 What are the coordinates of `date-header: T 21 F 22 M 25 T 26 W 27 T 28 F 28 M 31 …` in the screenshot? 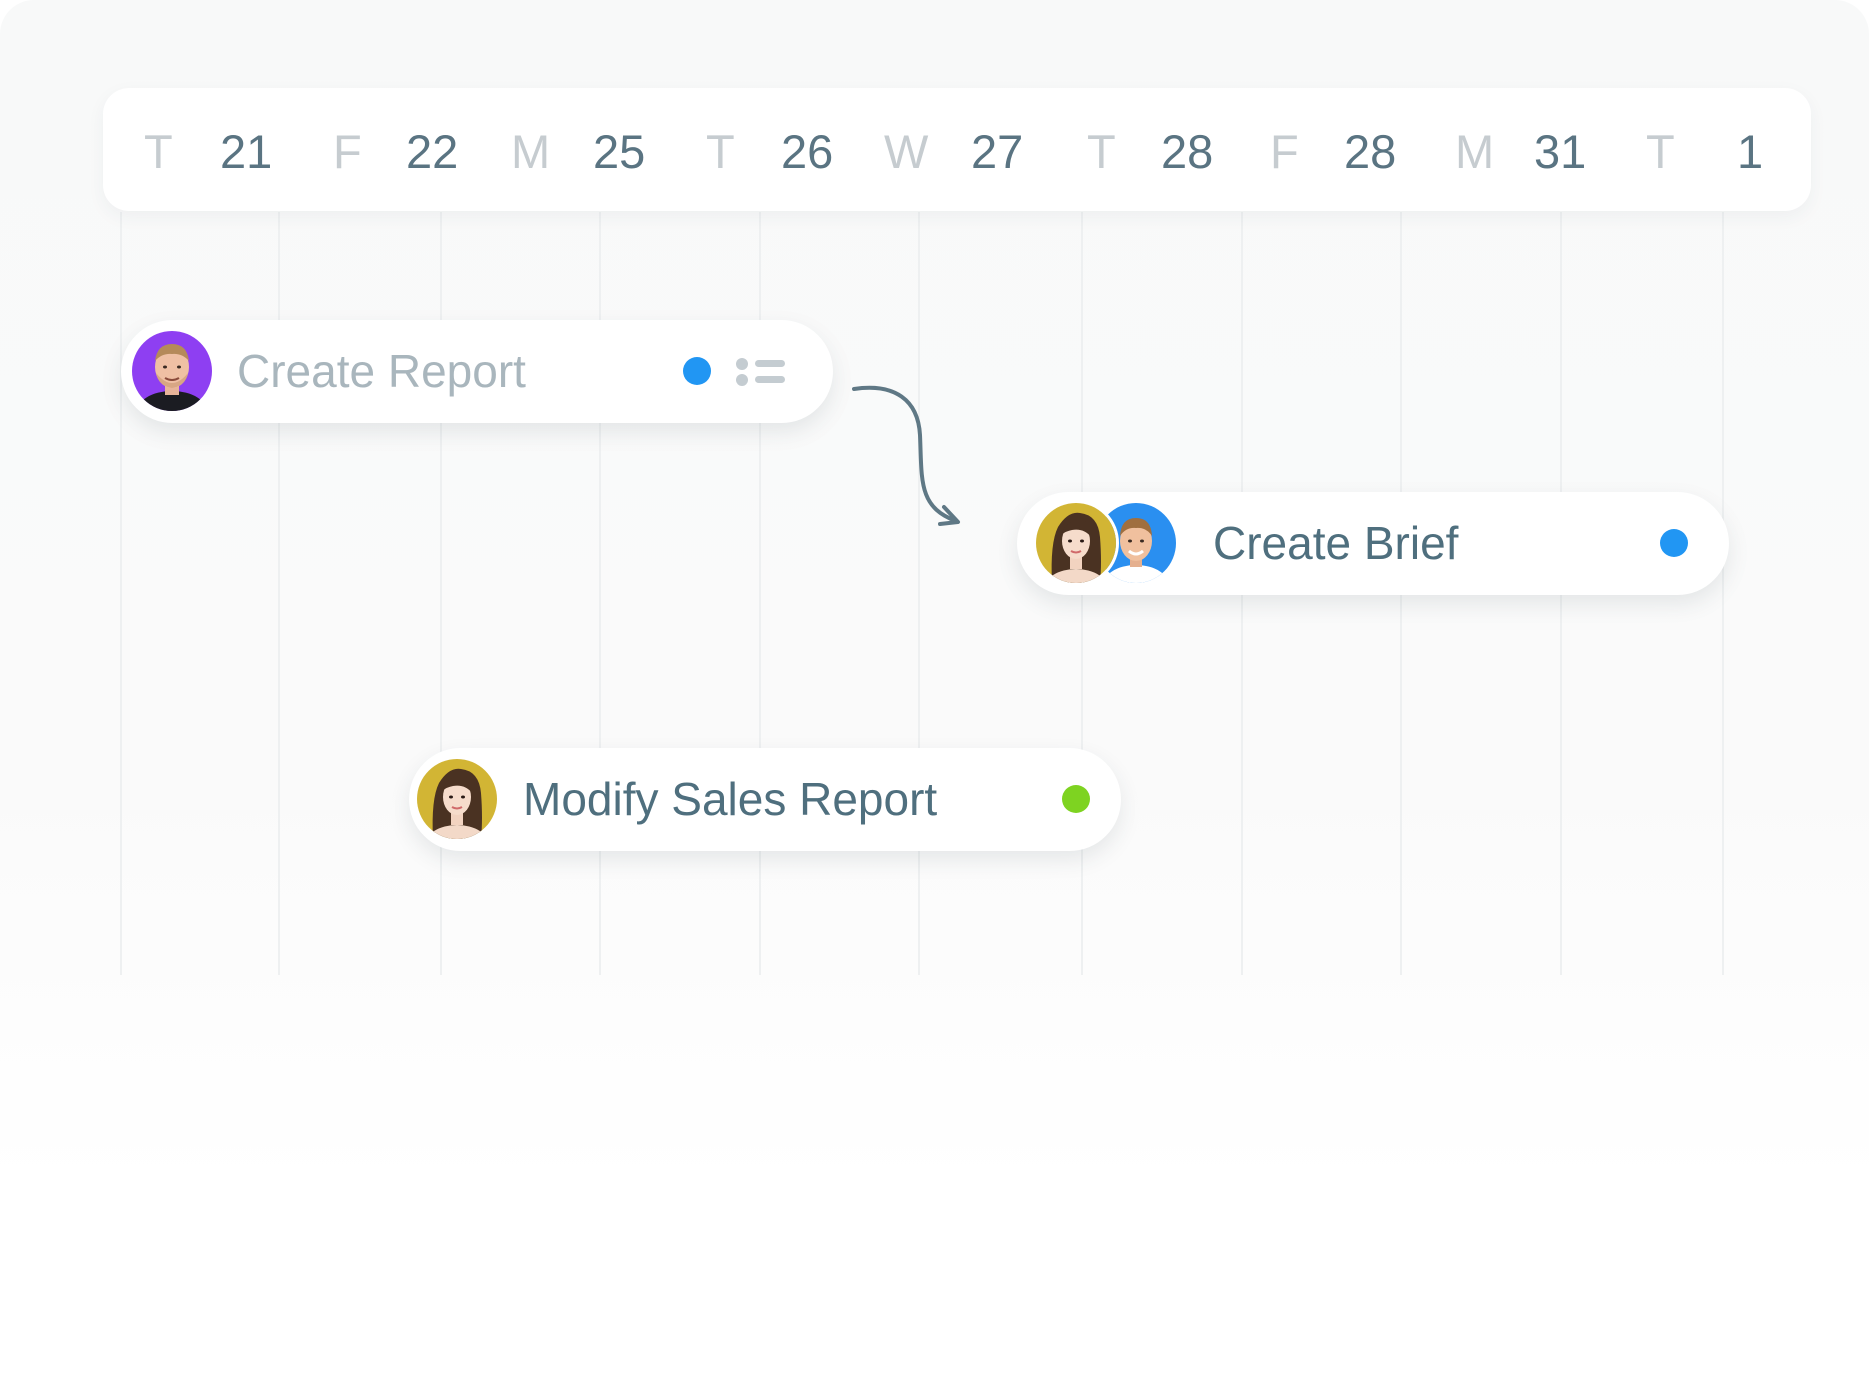 It's located at (957, 149).